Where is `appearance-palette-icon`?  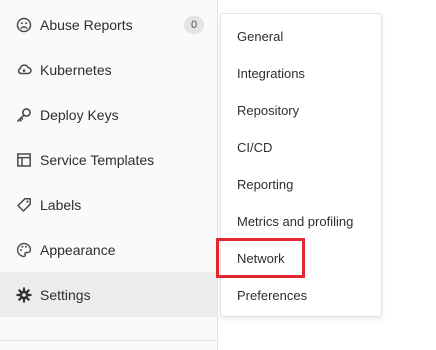 appearance-palette-icon is located at coordinates (24, 250).